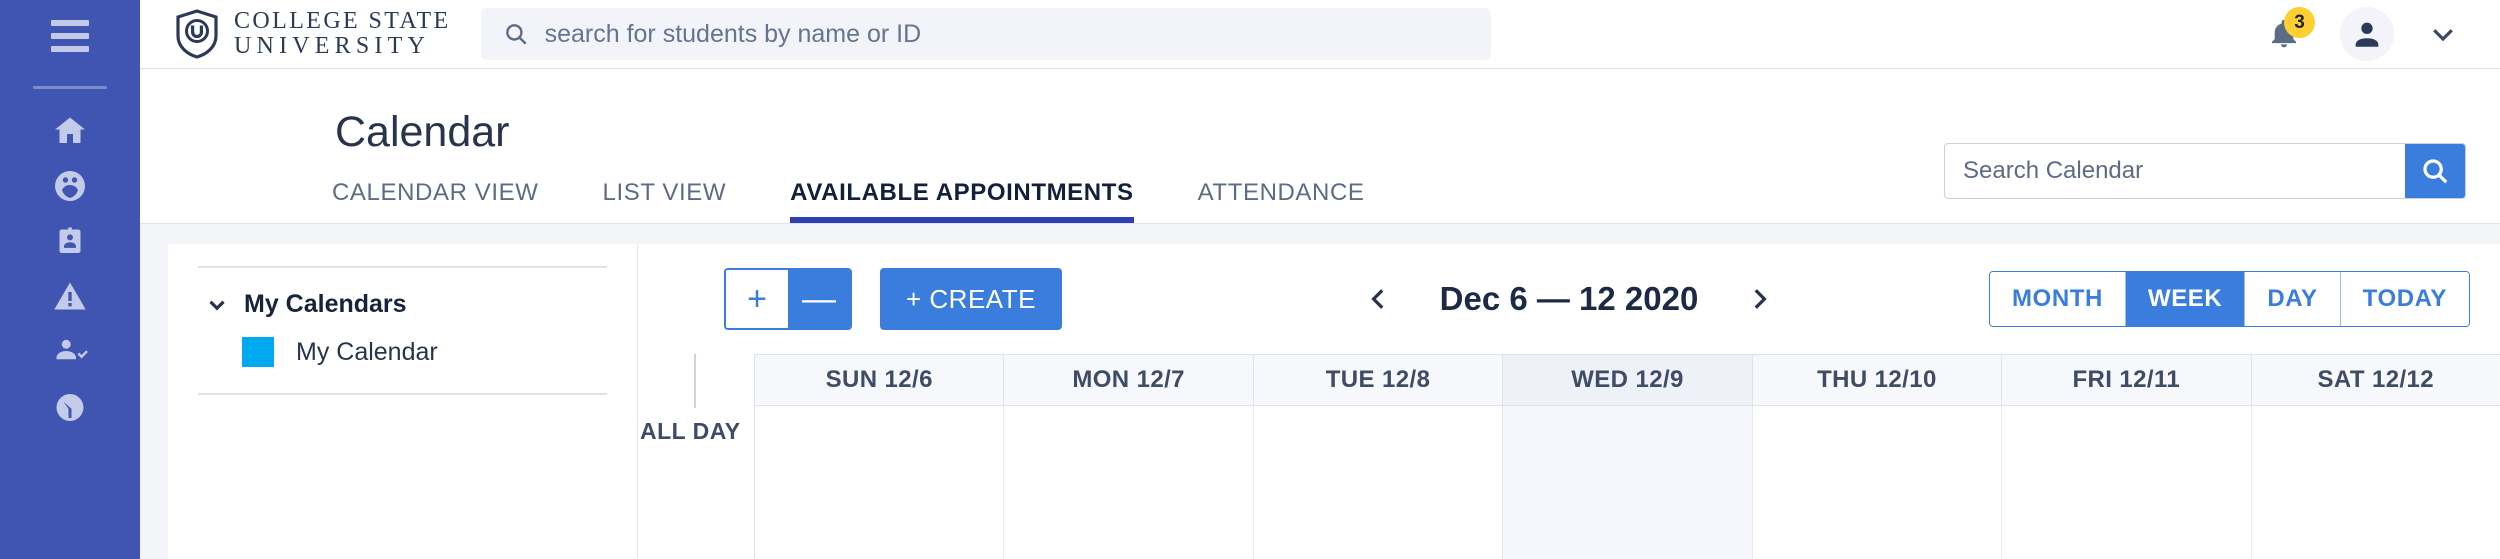  Describe the element at coordinates (367, 351) in the screenshot. I see `calendar-item-label: My Calendar` at that location.